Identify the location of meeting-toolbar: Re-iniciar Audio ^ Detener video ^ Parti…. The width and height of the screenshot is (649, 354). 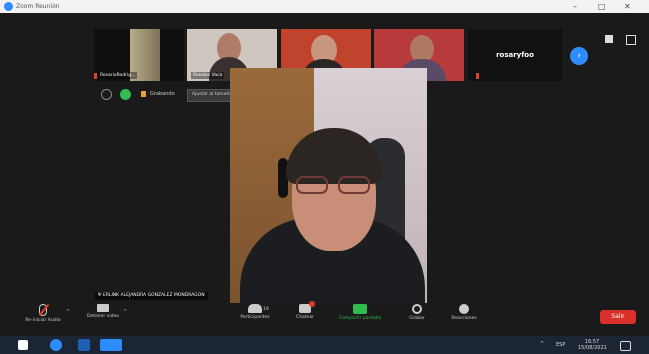
(324, 318).